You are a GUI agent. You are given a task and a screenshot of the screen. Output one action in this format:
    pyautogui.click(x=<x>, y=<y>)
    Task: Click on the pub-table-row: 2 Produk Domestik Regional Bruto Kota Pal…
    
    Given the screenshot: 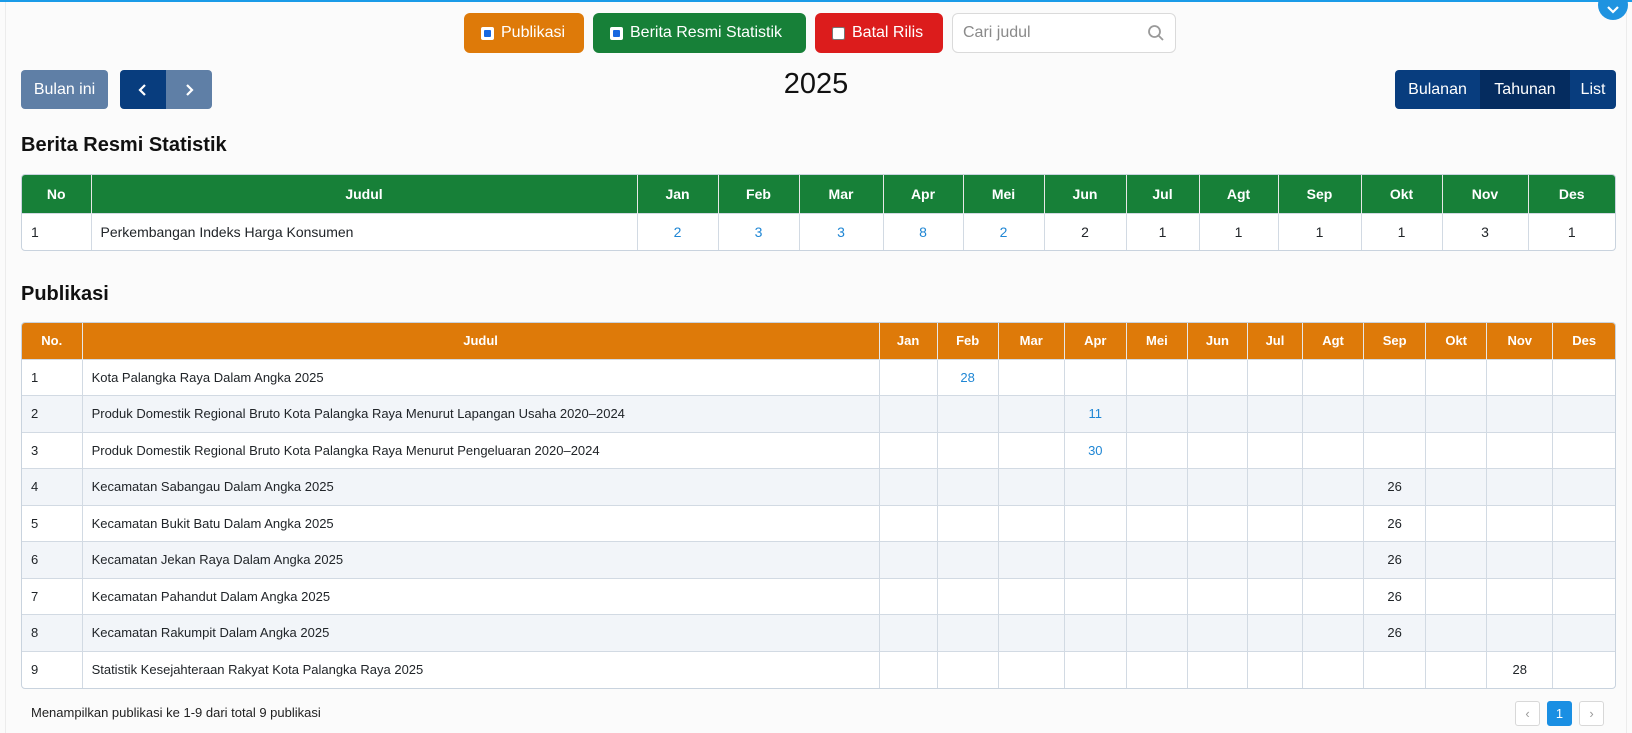 What is the action you would take?
    pyautogui.click(x=818, y=413)
    